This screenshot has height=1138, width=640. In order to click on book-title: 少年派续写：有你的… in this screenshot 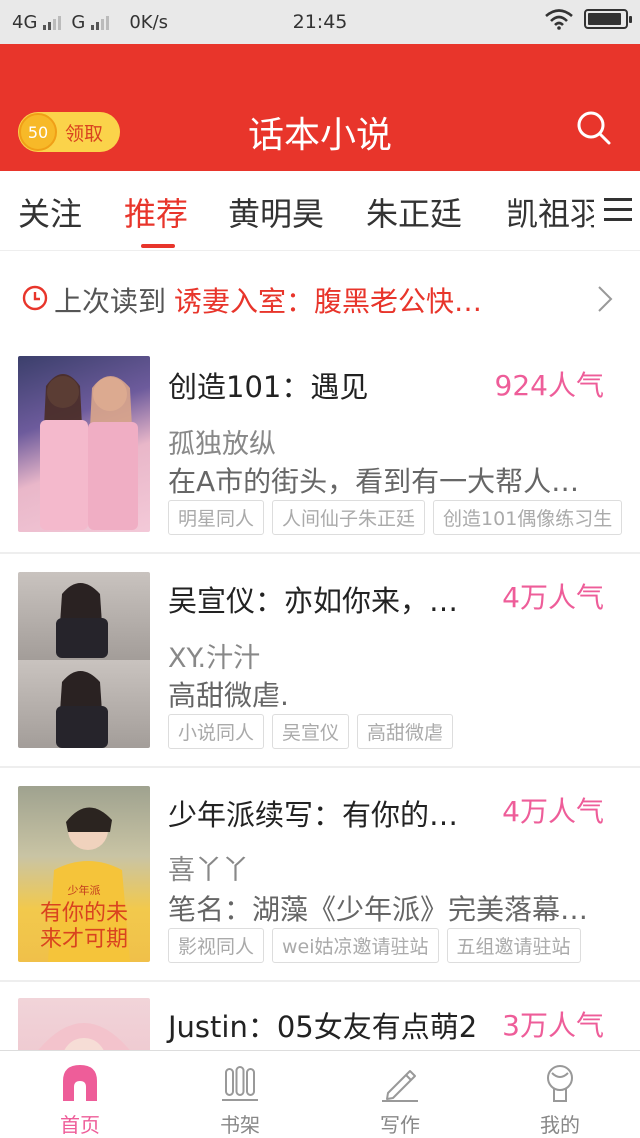, I will do `click(313, 815)`.